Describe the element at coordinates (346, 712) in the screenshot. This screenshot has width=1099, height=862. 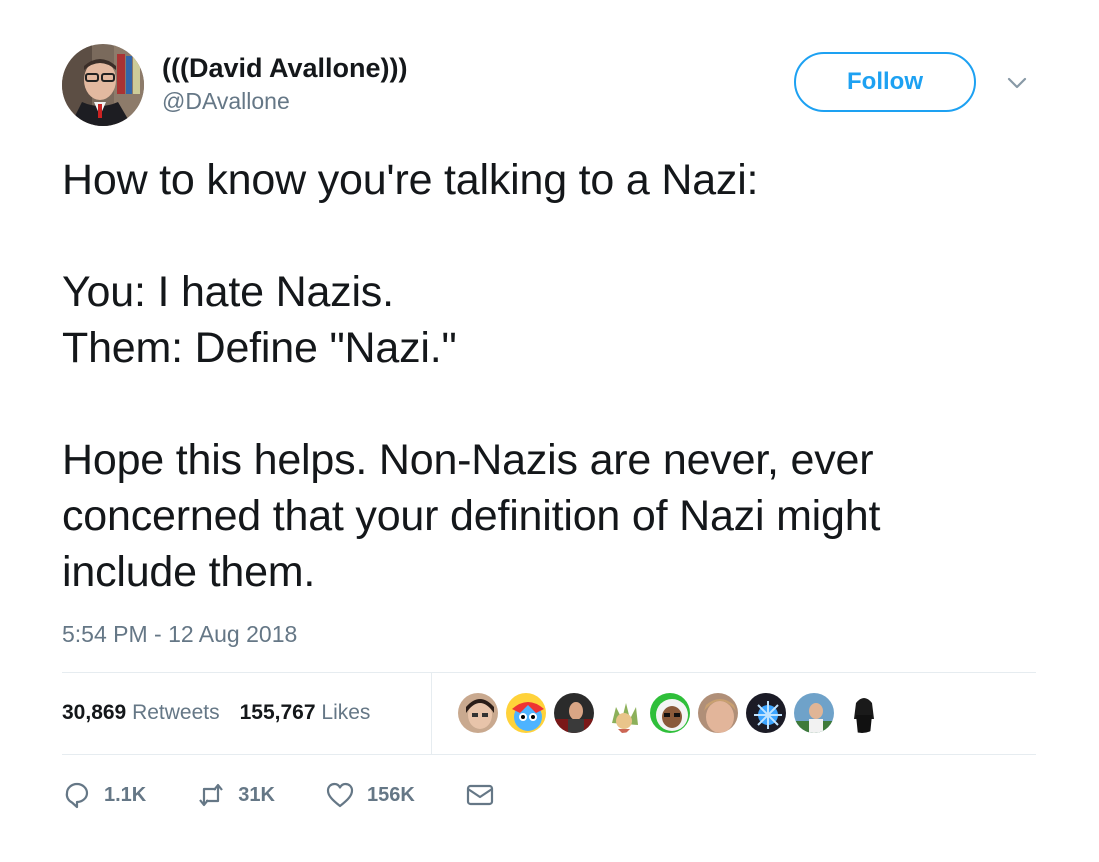
I see `likes-label: Likes` at that location.